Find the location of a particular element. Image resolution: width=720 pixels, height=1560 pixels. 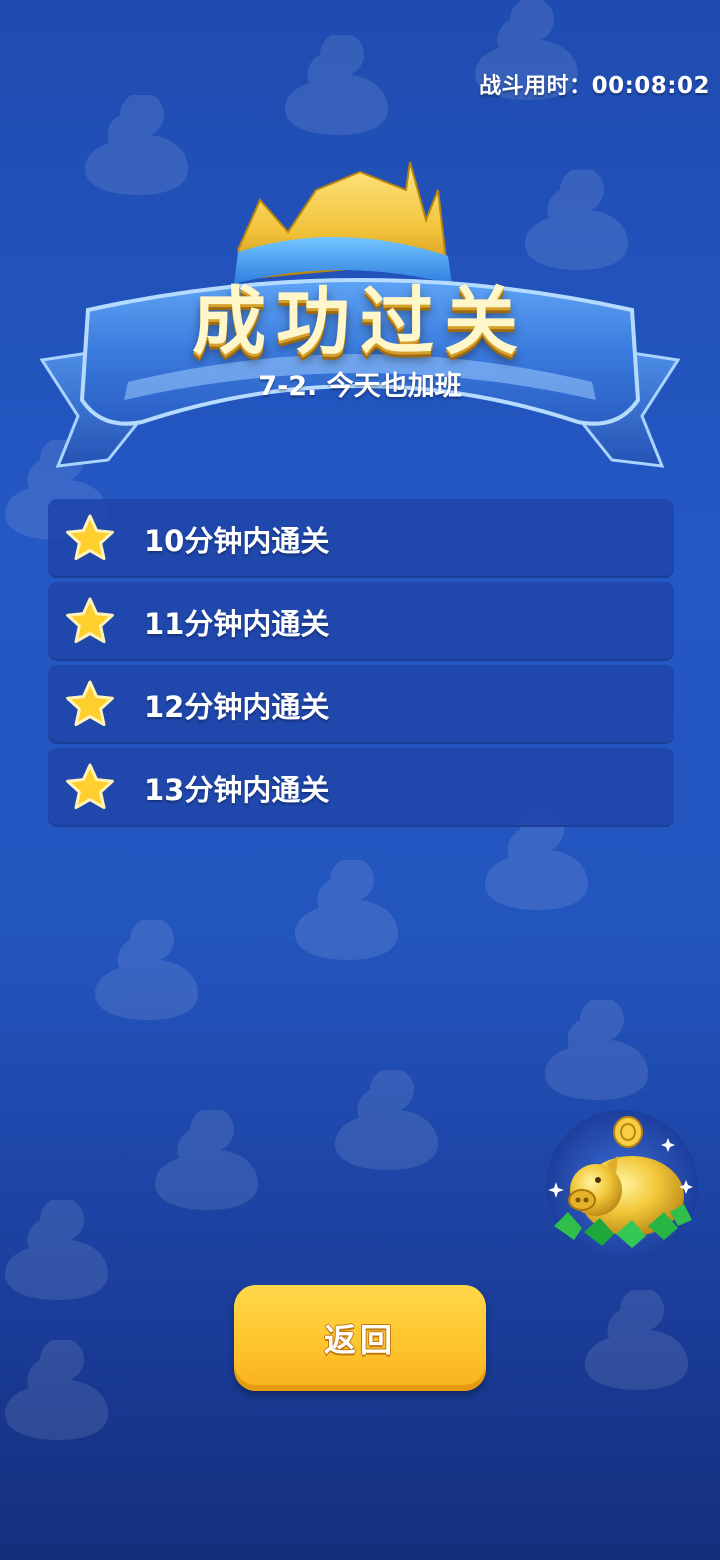

objective-label: 13分钟内通关 is located at coordinates (237, 789).